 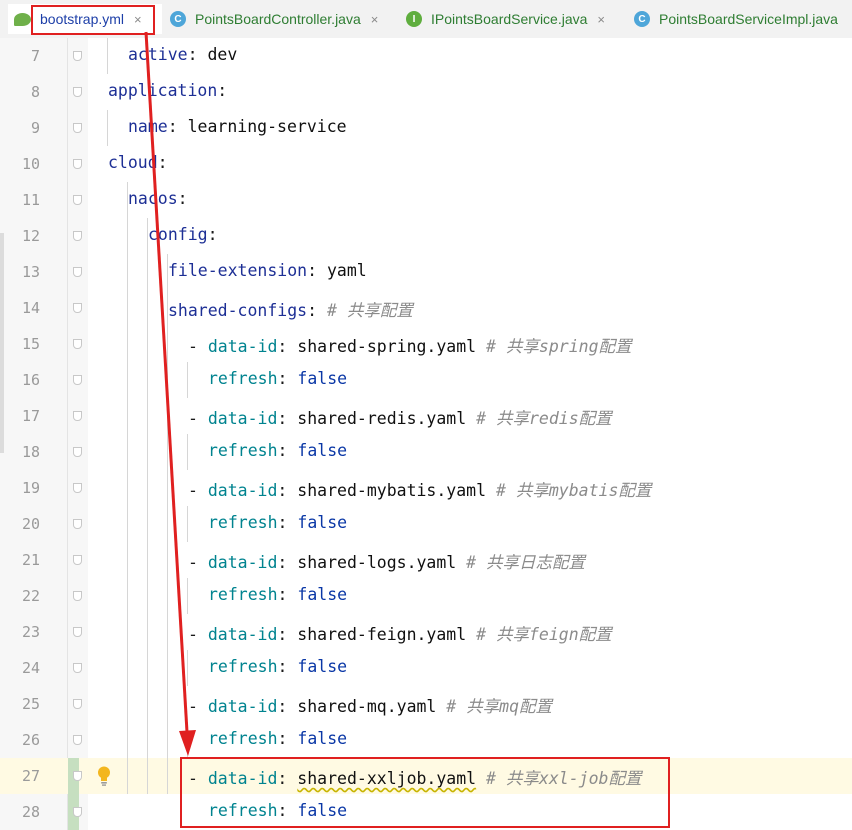 I want to click on code-token: false, so click(x=322, y=450).